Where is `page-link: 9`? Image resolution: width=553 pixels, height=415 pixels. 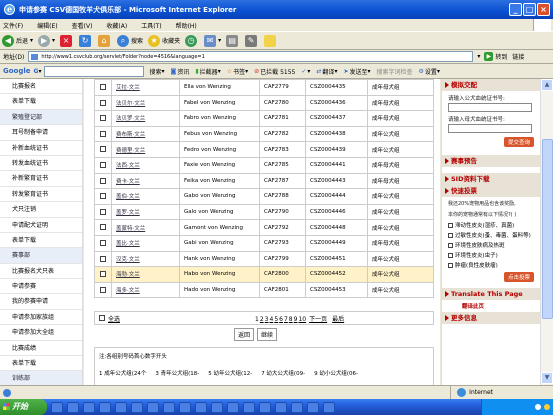 page-link: 9 is located at coordinates (296, 319).